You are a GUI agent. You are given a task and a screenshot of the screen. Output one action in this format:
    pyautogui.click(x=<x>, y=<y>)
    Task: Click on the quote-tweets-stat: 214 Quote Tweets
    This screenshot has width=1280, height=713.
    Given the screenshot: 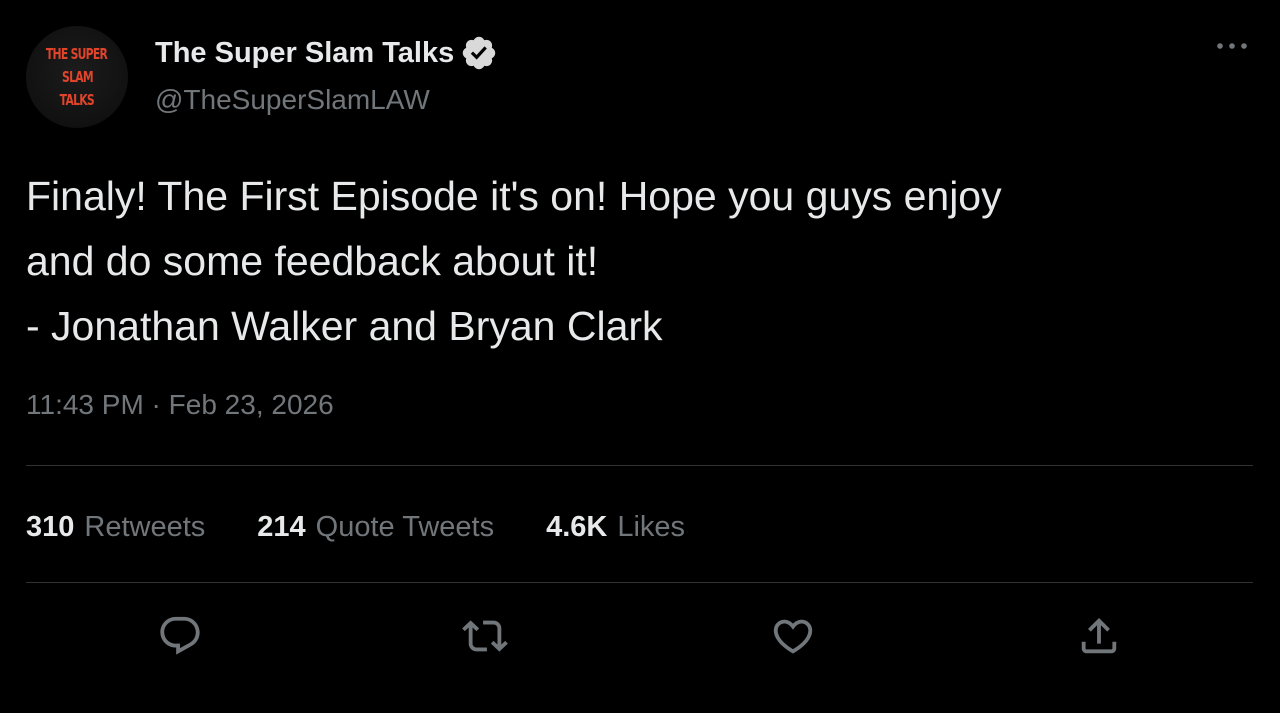 What is the action you would take?
    pyautogui.click(x=375, y=527)
    